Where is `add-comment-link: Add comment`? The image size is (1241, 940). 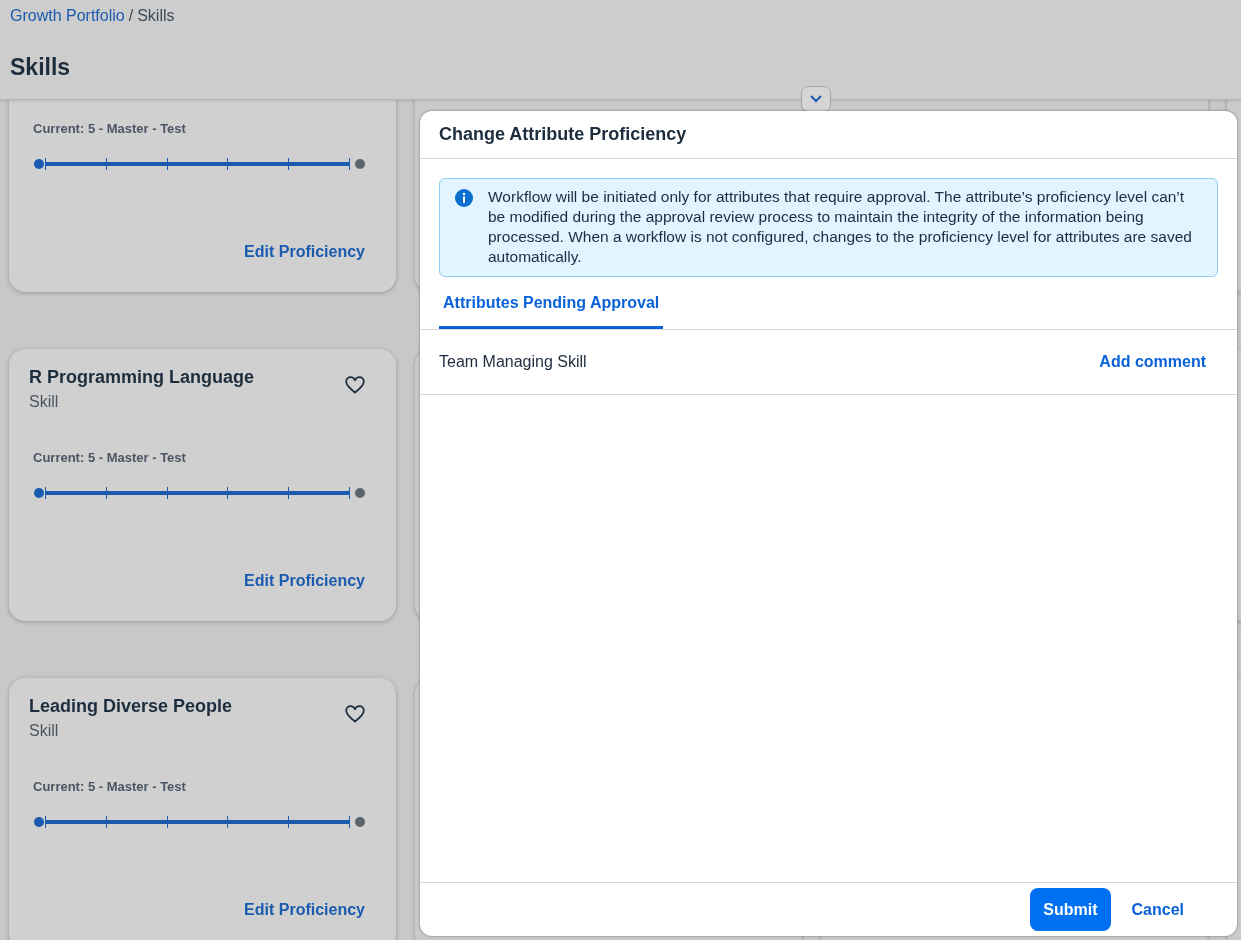 add-comment-link: Add comment is located at coordinates (1152, 362).